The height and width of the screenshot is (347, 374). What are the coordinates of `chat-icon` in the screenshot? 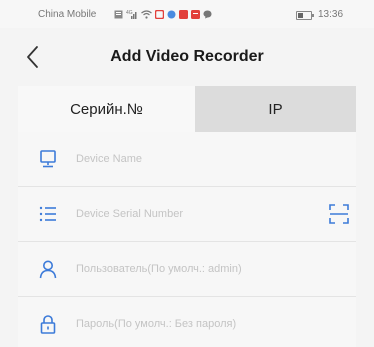 It's located at (207, 14).